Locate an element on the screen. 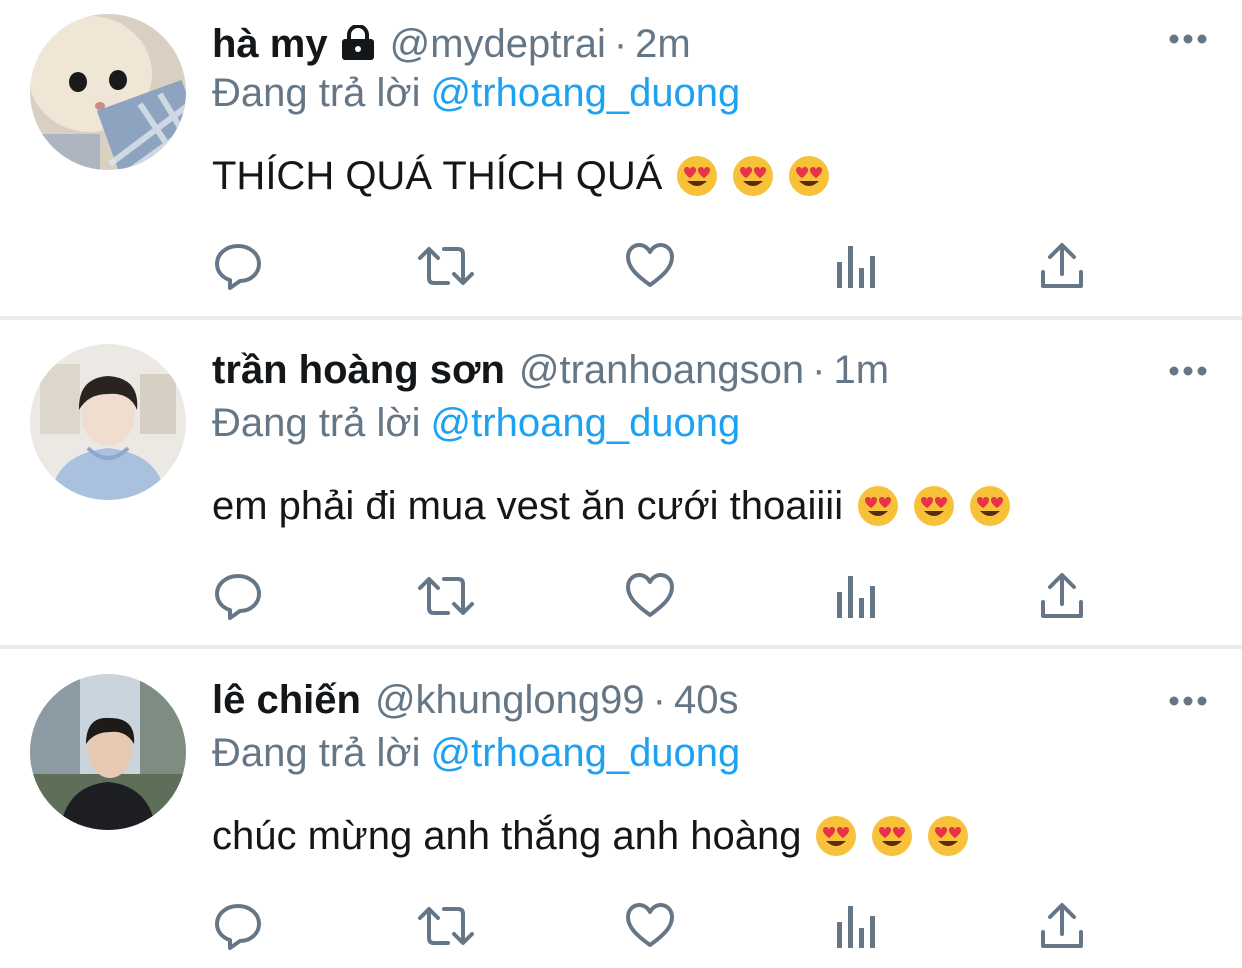 The width and height of the screenshot is (1242, 968). lock-icon is located at coordinates (358, 48).